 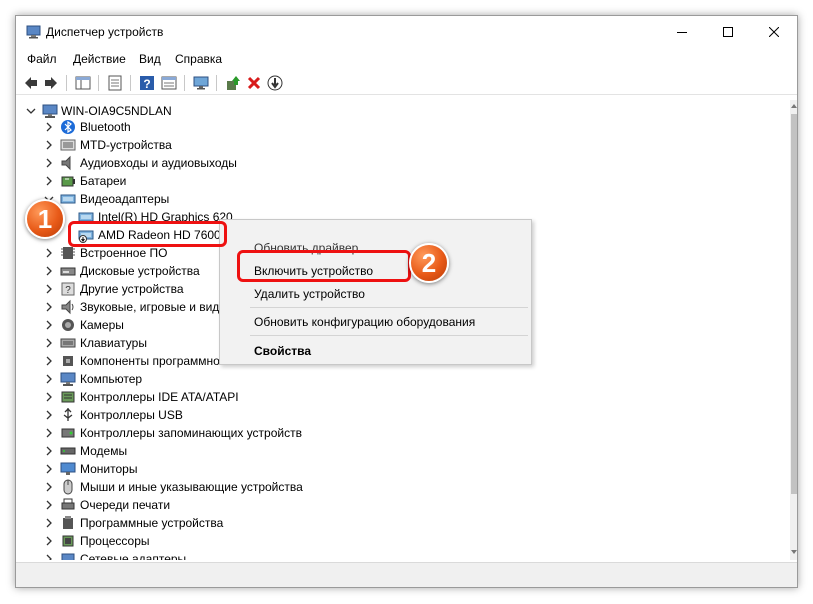 What do you see at coordinates (68, 414) in the screenshot?
I see `usb-icon` at bounding box center [68, 414].